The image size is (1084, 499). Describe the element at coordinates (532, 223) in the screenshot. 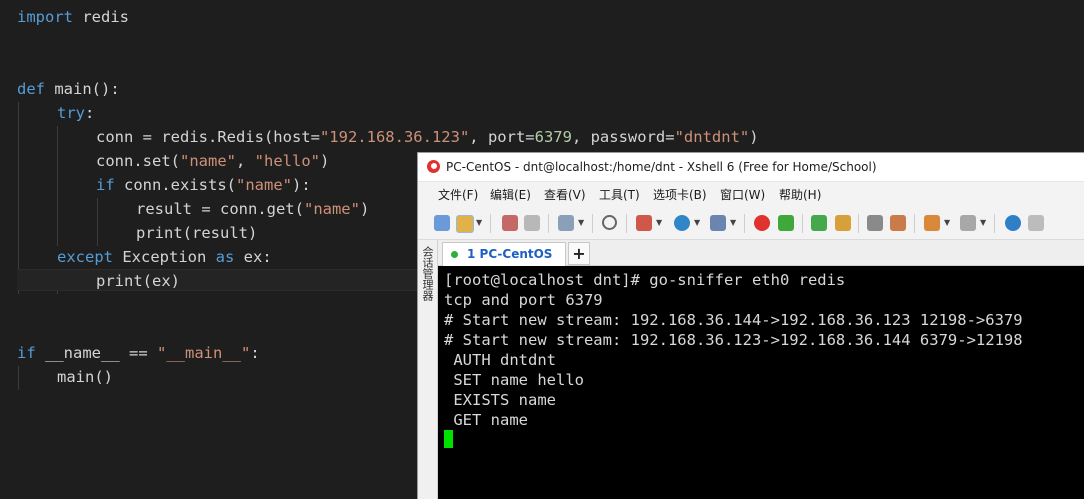

I see `disconnect-icon` at that location.